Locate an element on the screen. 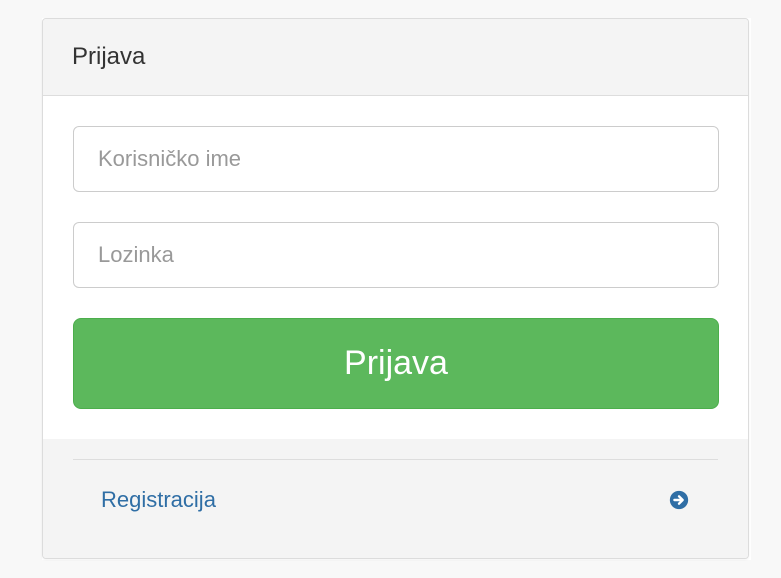 The width and height of the screenshot is (781, 578). top-background-strip is located at coordinates (390, 9).